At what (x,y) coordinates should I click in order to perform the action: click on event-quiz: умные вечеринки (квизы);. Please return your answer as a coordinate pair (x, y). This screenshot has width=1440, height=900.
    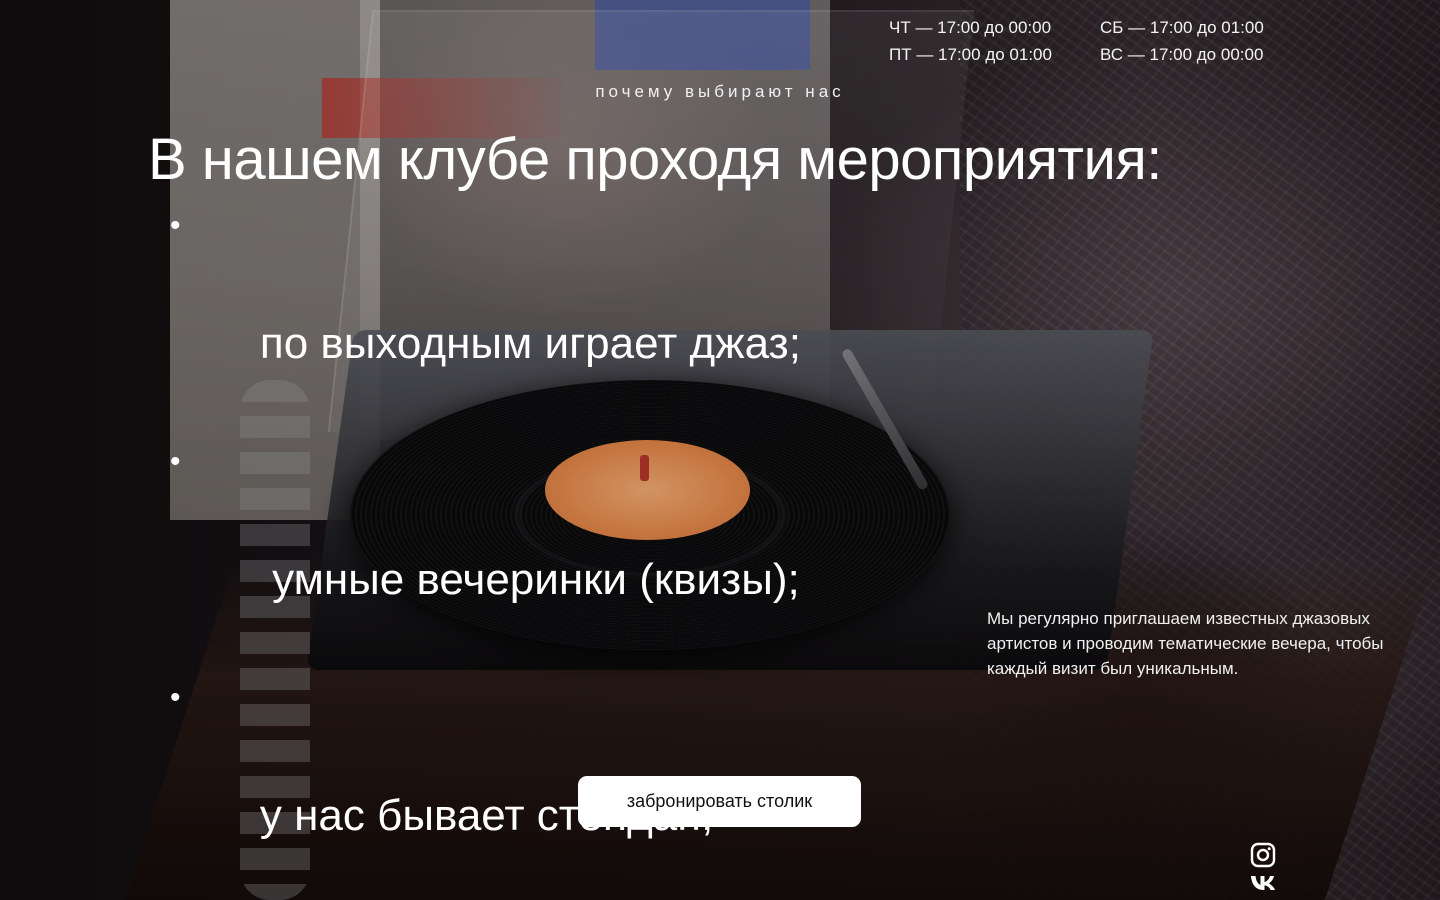
    Looking at the image, I should click on (529, 579).